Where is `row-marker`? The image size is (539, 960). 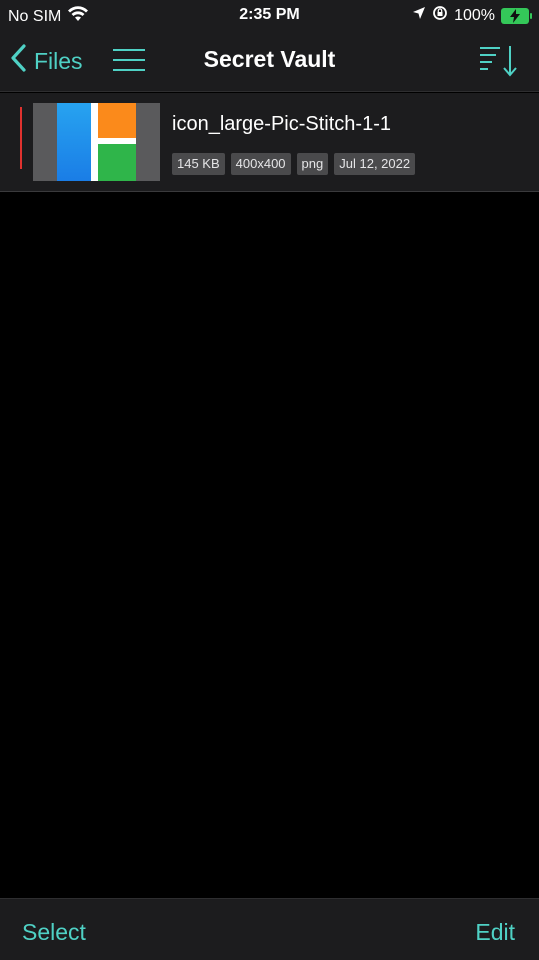
row-marker is located at coordinates (21, 138).